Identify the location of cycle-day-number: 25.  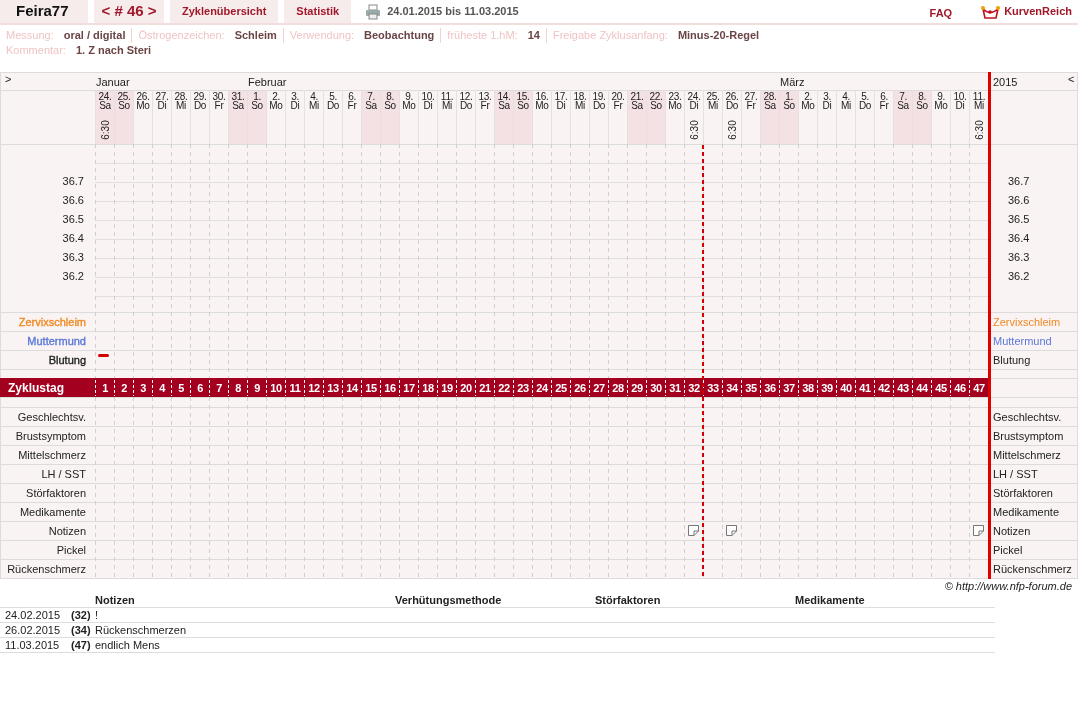
(561, 388).